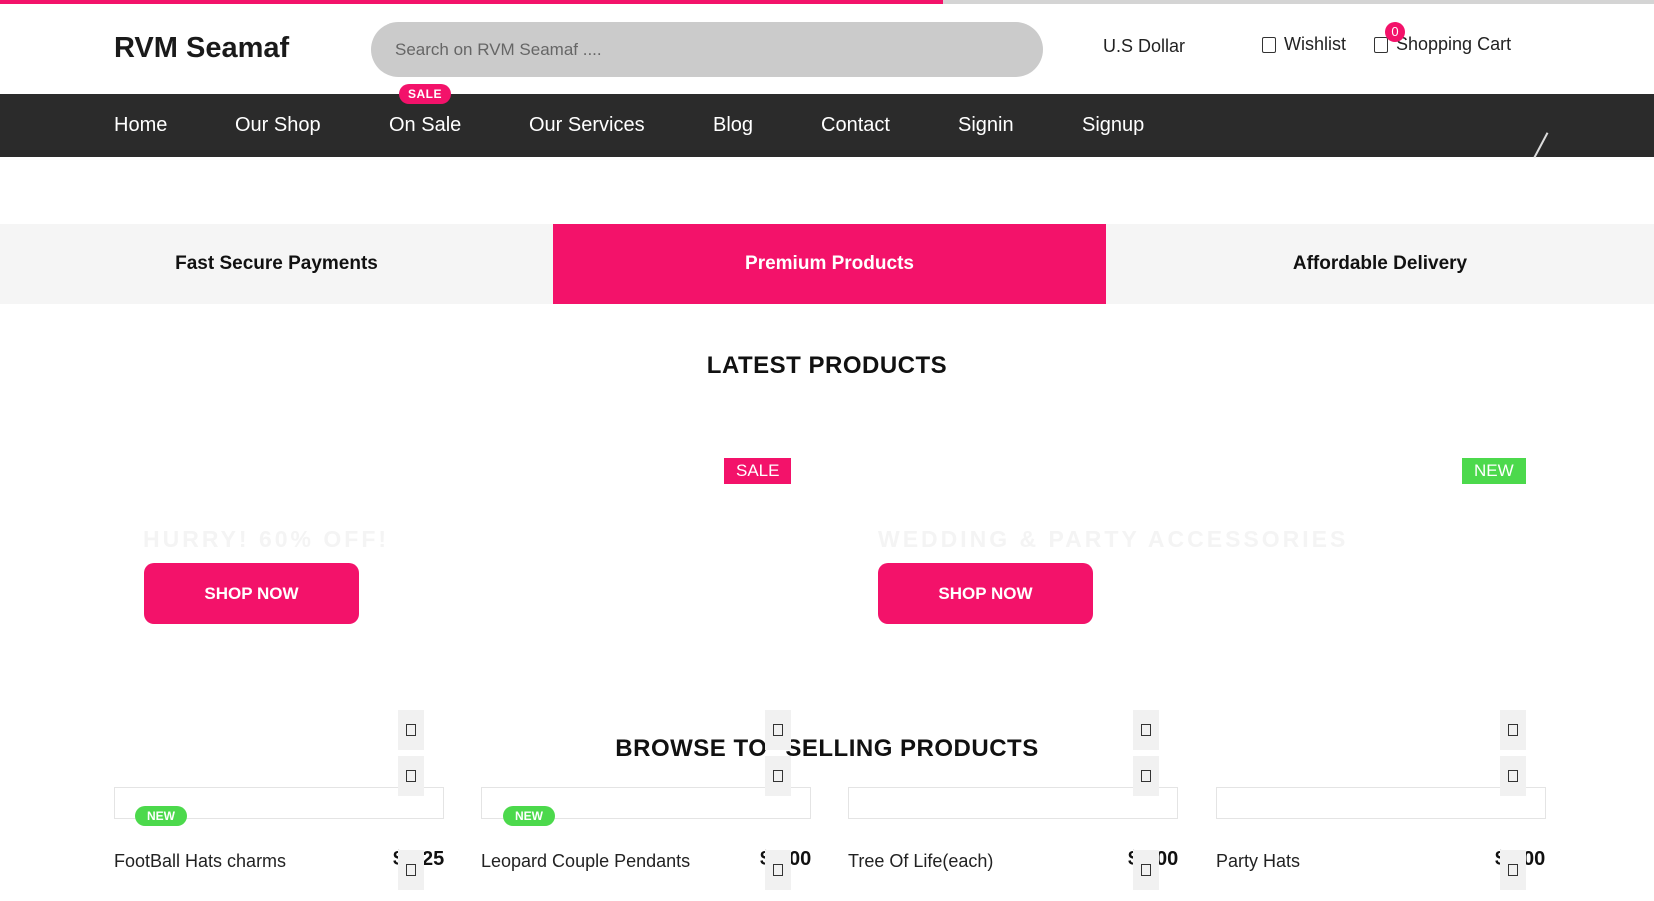 This screenshot has width=1654, height=901. What do you see at coordinates (1144, 46) in the screenshot?
I see `currency-selector: U.S Dollar` at bounding box center [1144, 46].